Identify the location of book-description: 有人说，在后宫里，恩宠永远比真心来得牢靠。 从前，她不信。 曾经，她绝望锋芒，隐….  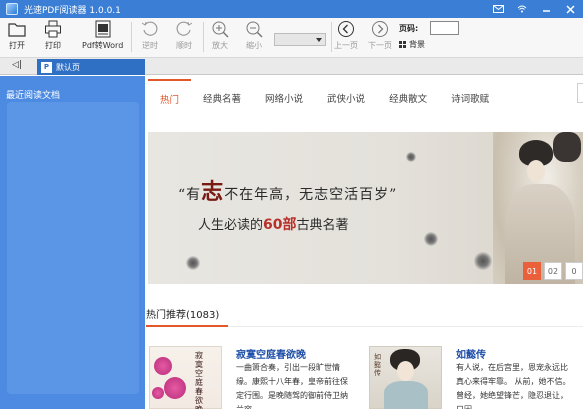
(513, 386).